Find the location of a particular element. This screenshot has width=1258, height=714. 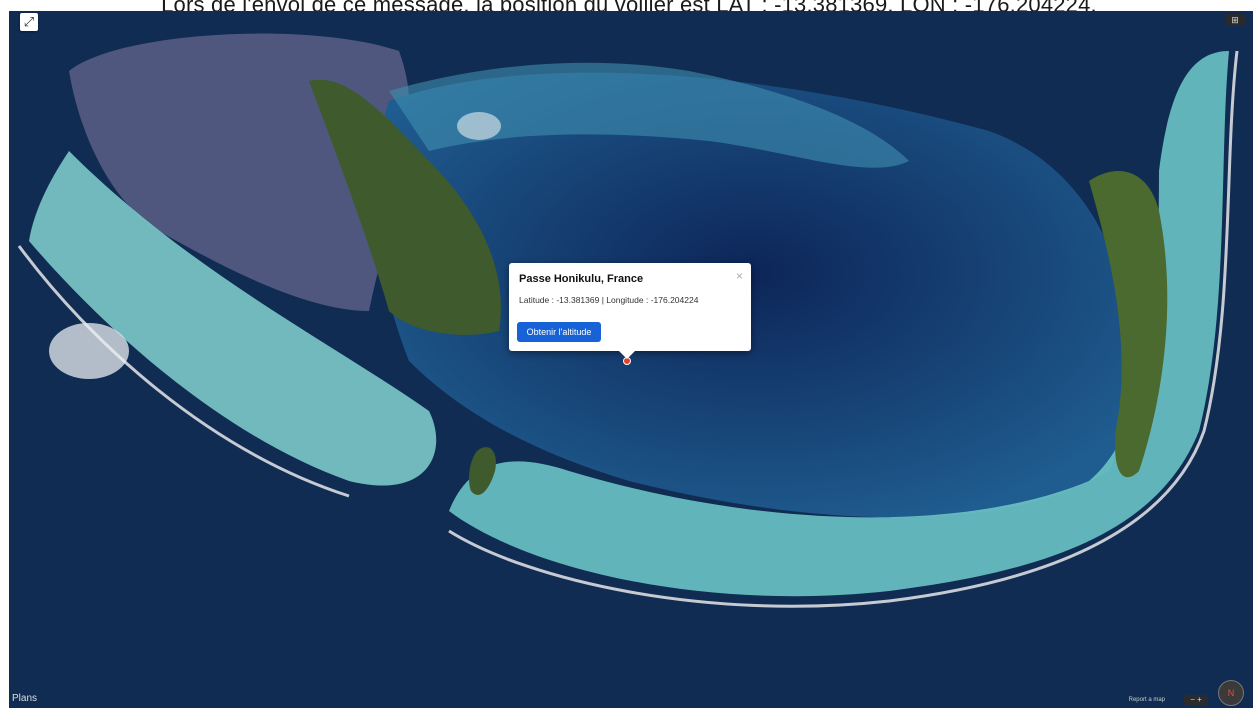

expand-arrows-icon: ⤢ is located at coordinates (29, 22).